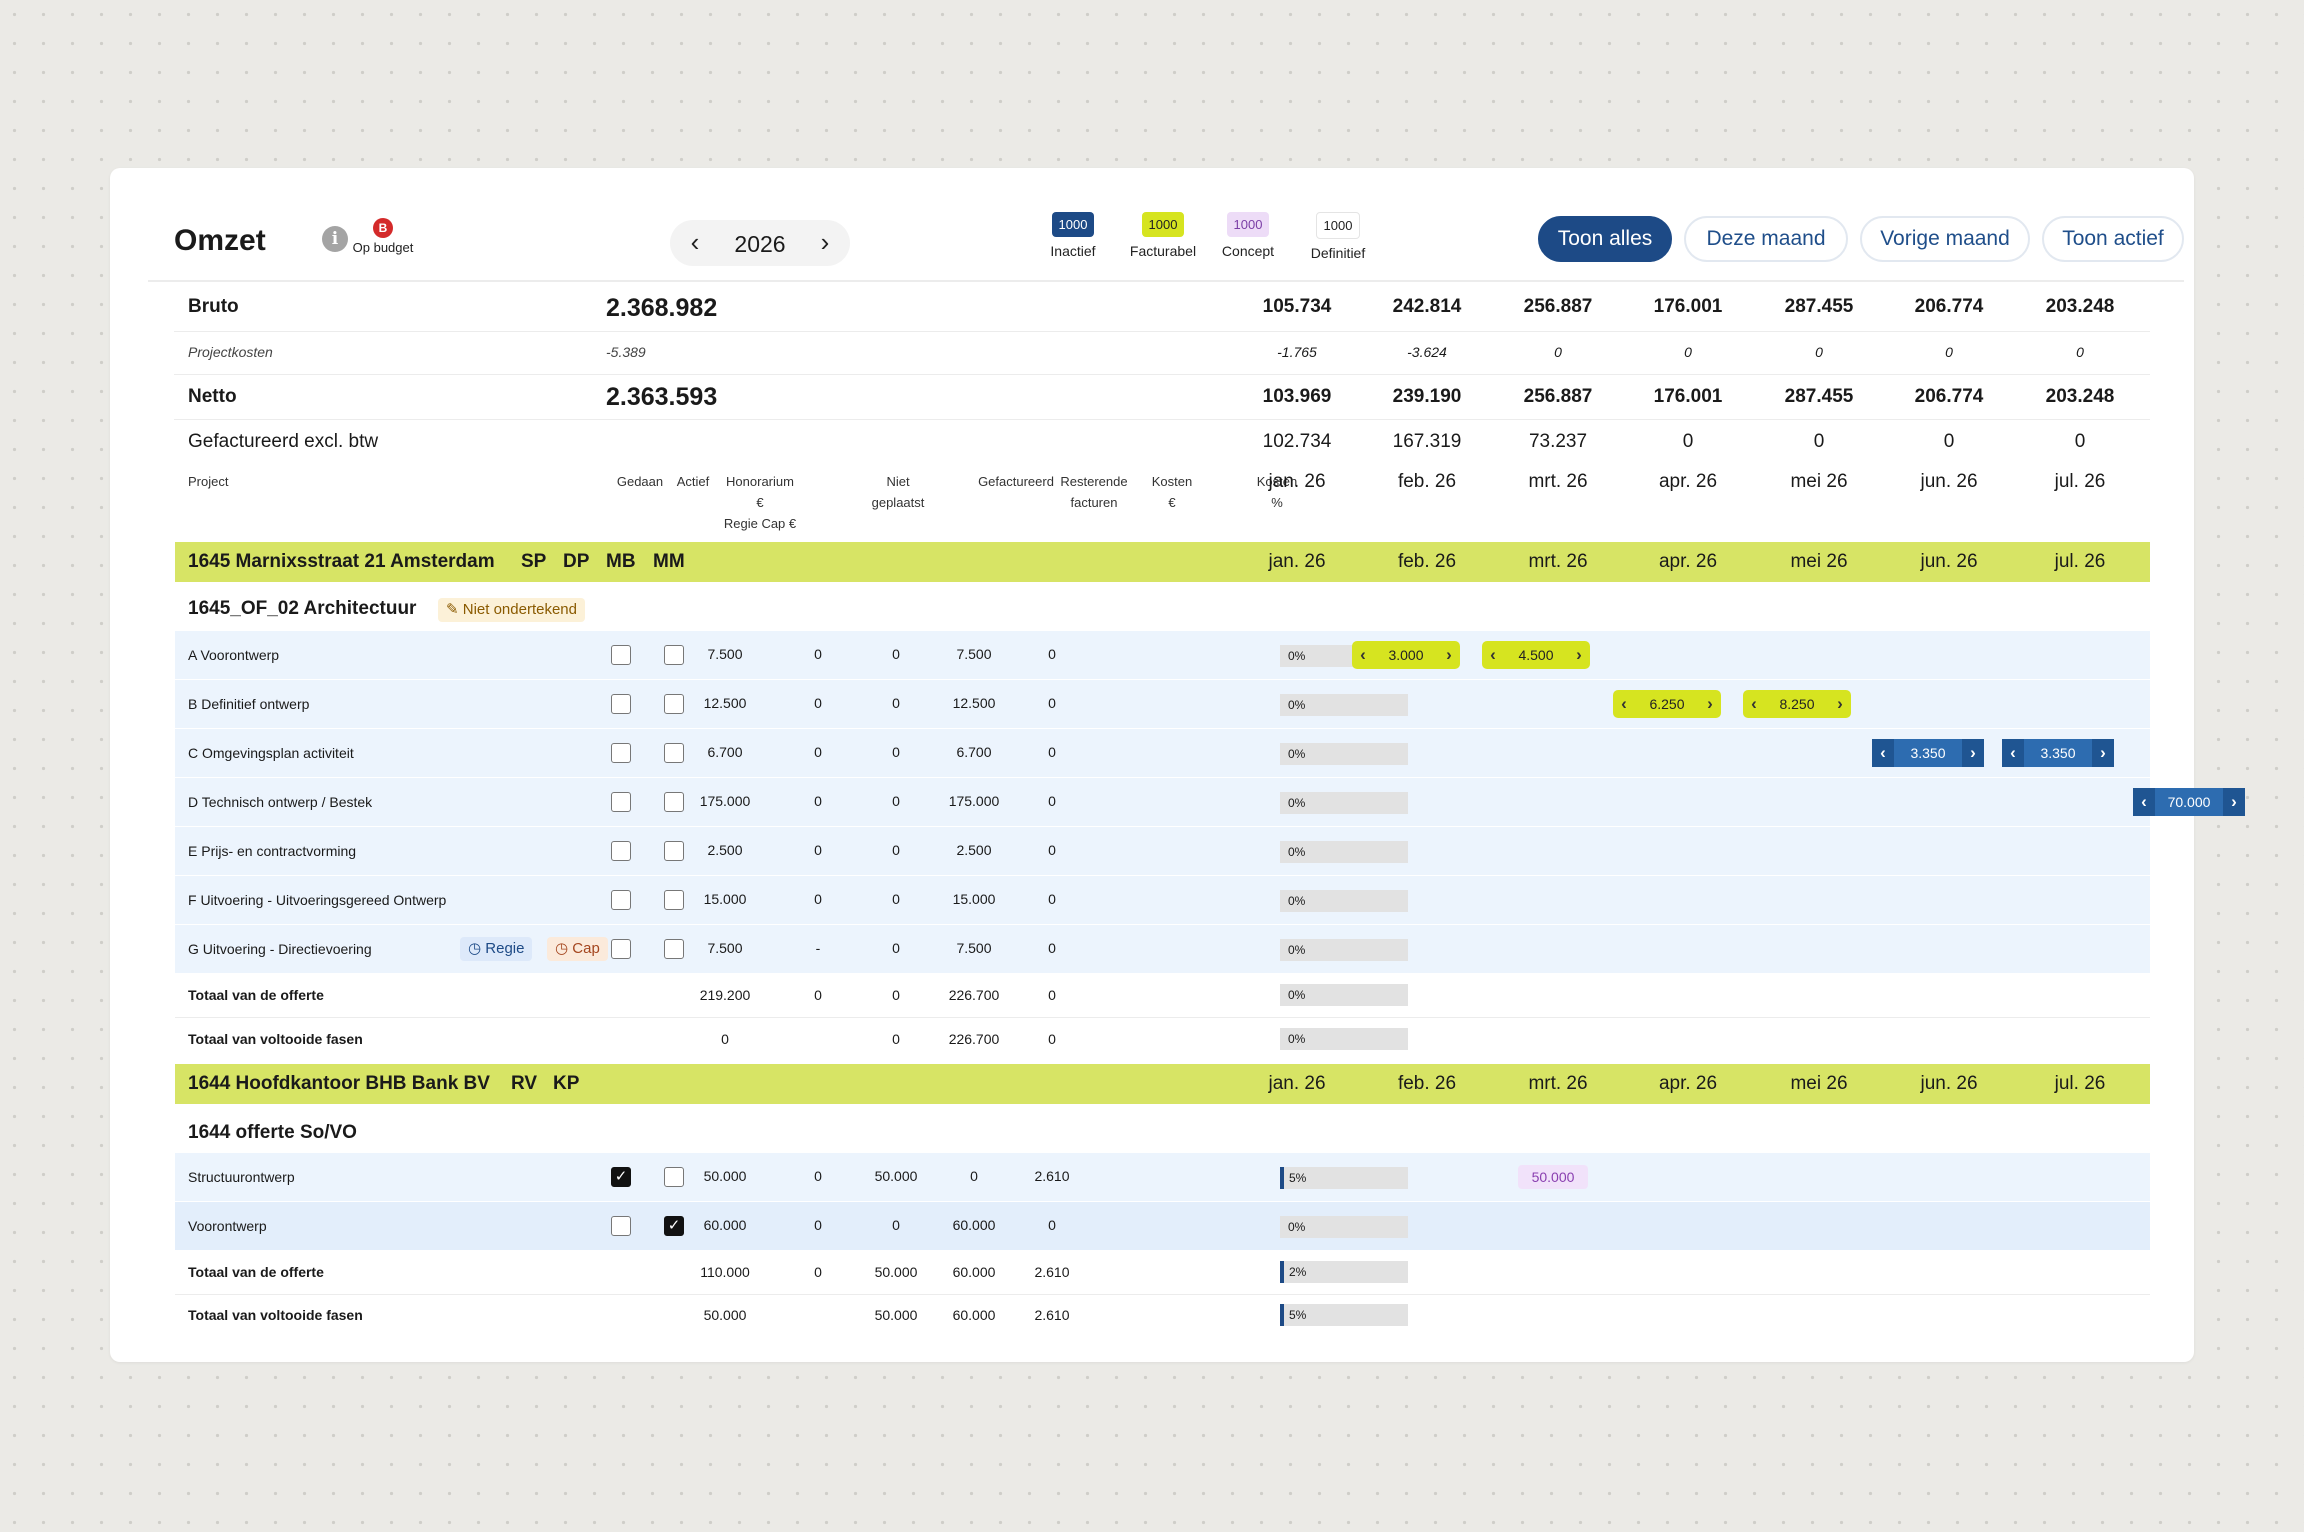 The image size is (2304, 1532). I want to click on netto-label: Netto, so click(212, 396).